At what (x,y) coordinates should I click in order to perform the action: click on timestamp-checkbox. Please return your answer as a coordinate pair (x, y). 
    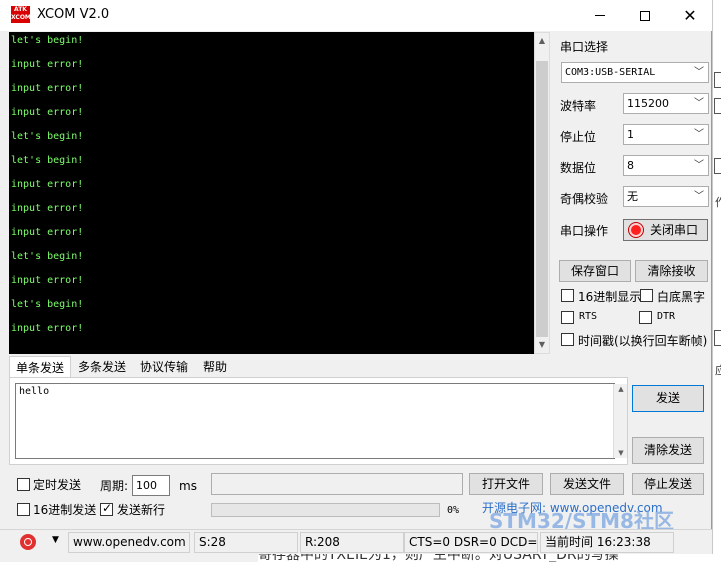
    Looking at the image, I should click on (567, 339).